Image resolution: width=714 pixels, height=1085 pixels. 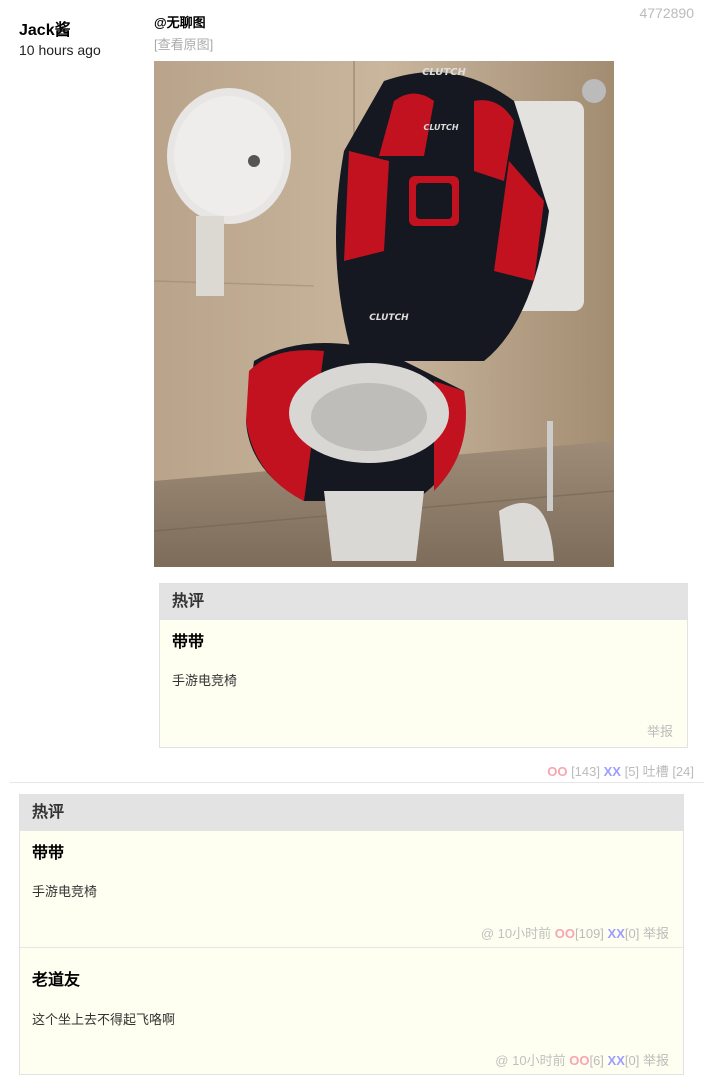 What do you see at coordinates (423, 665) in the screenshot?
I see `inline-hot-comment-box: 热评 带带 手游电竞椅 举报` at bounding box center [423, 665].